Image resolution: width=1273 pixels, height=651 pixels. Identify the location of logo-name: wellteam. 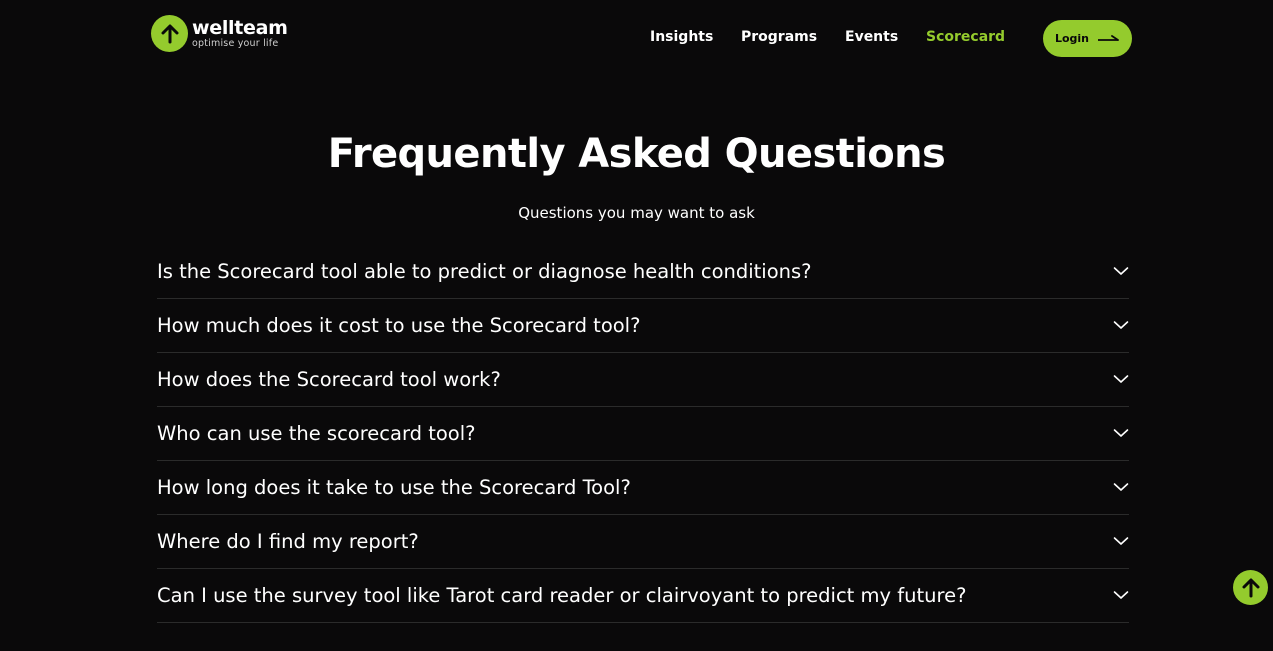
(240, 27).